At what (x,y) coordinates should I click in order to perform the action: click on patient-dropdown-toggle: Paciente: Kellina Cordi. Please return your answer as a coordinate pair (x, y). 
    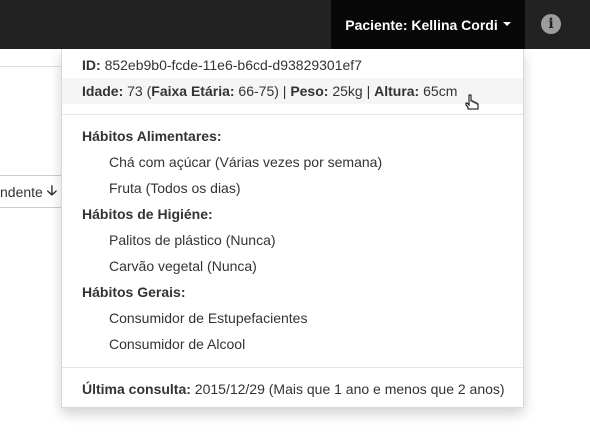
    Looking at the image, I should click on (428, 24).